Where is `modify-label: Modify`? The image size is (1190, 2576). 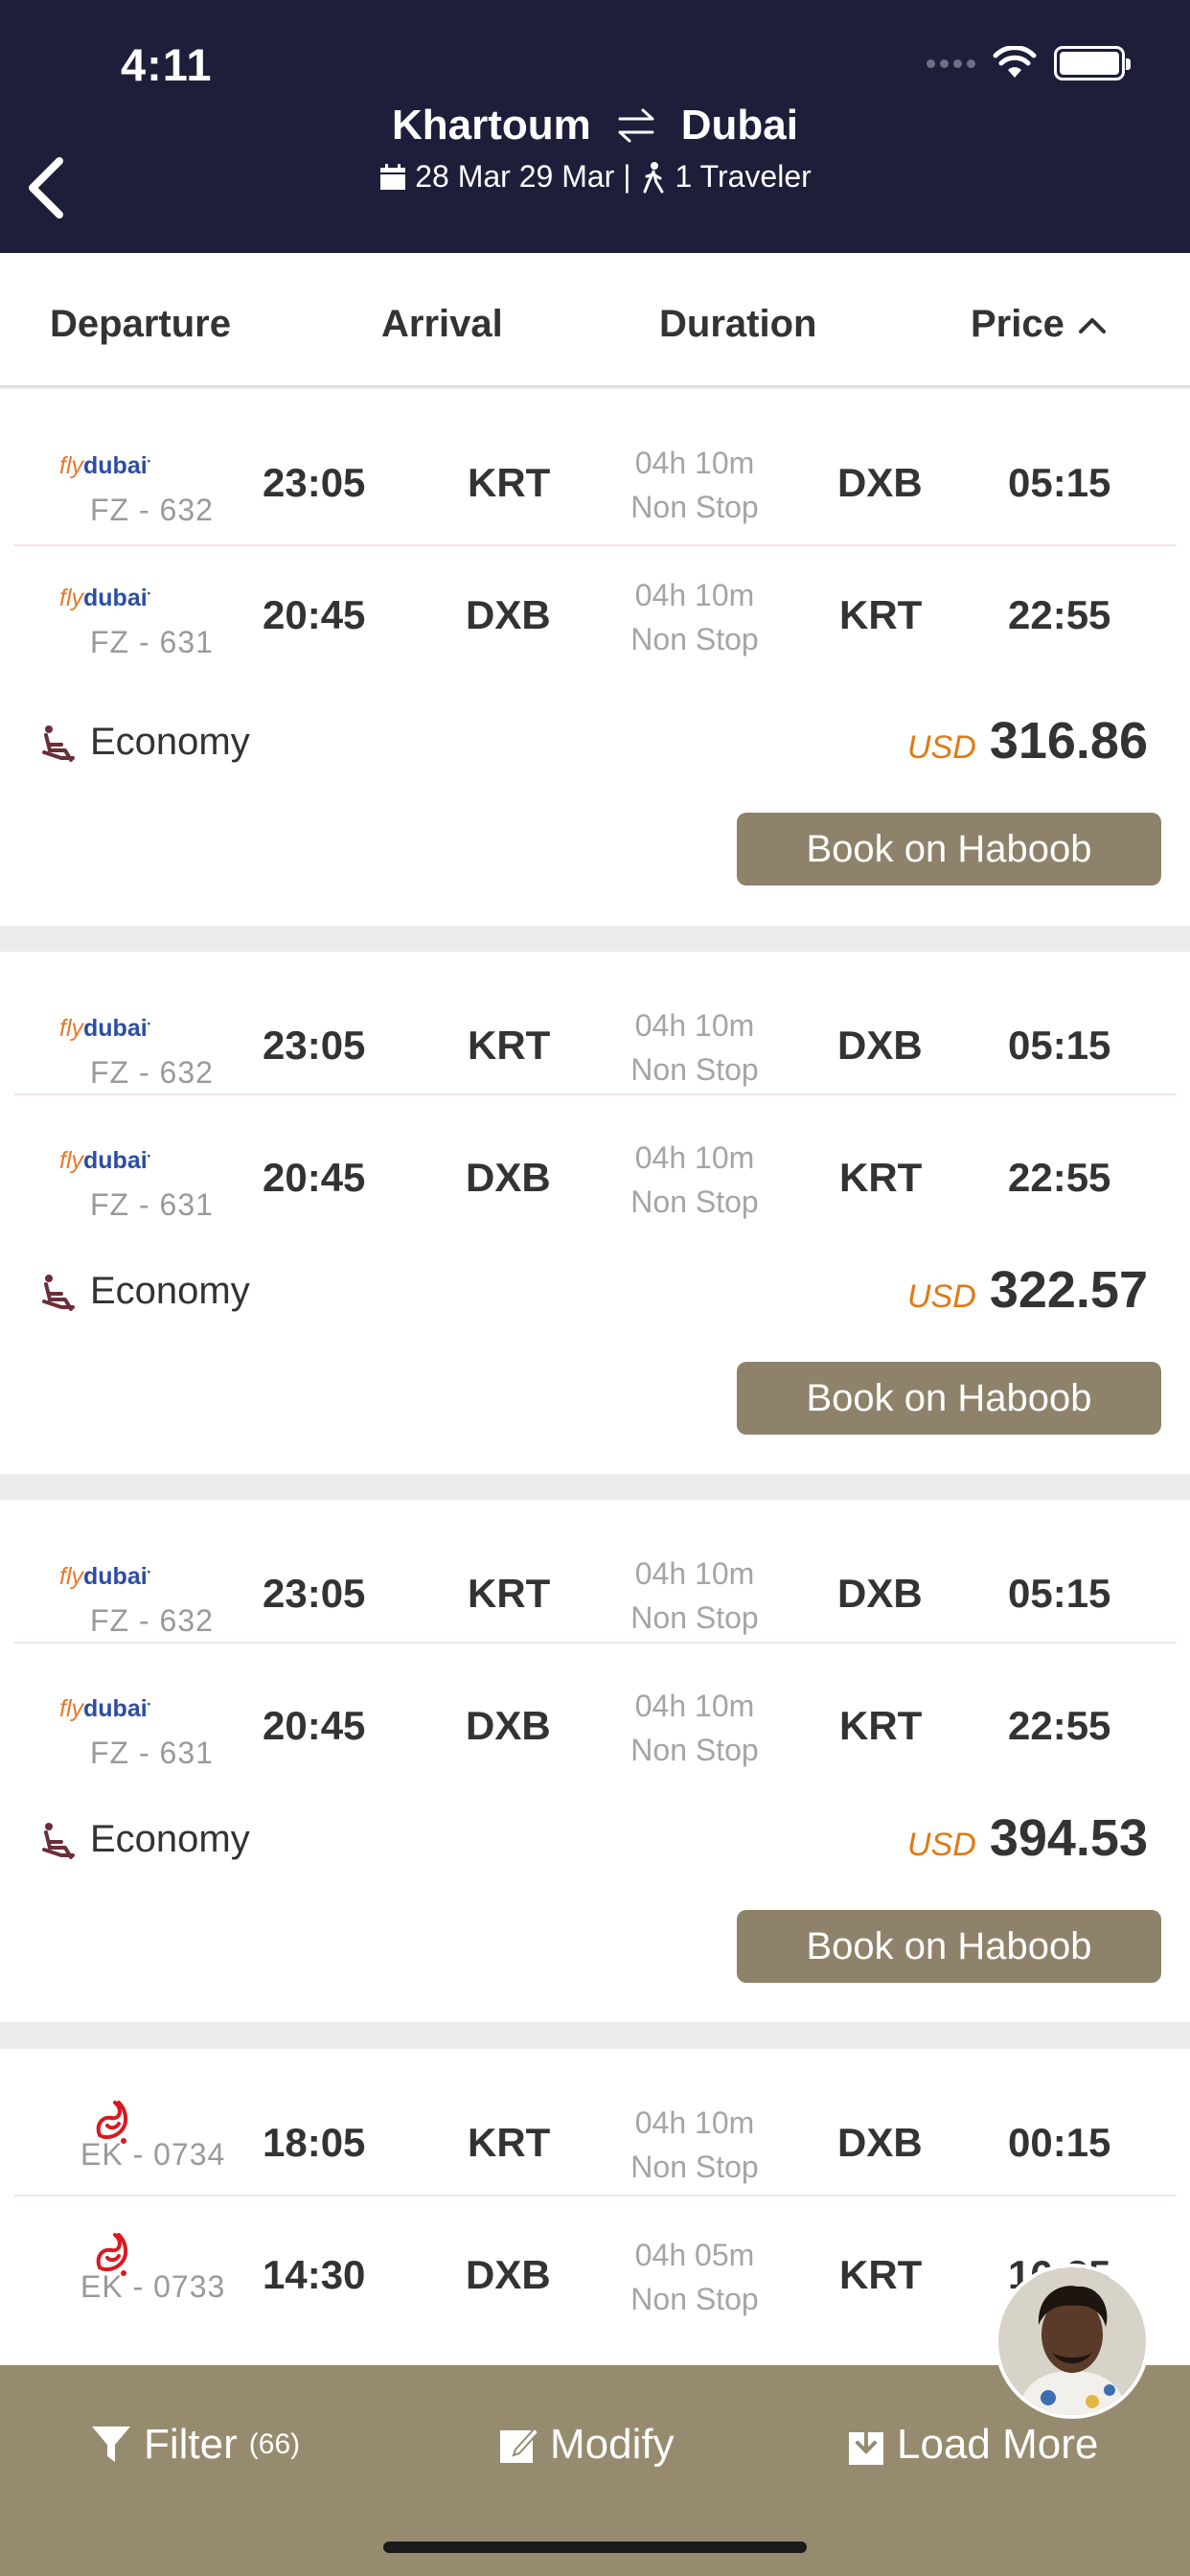
modify-label: Modify is located at coordinates (612, 2444).